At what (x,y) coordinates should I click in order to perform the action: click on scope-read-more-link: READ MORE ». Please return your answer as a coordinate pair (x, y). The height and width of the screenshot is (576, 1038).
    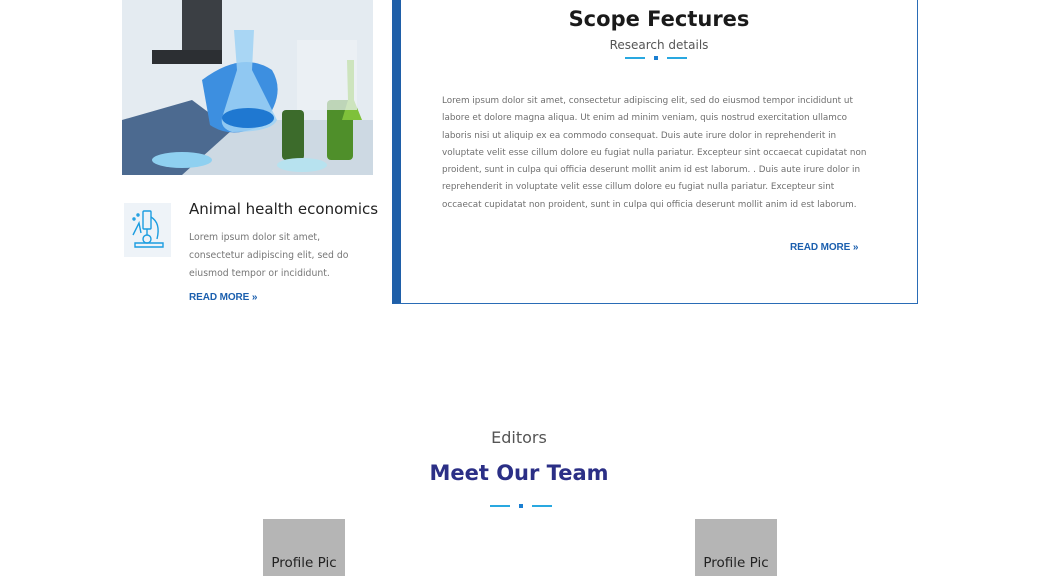
    Looking at the image, I should click on (824, 247).